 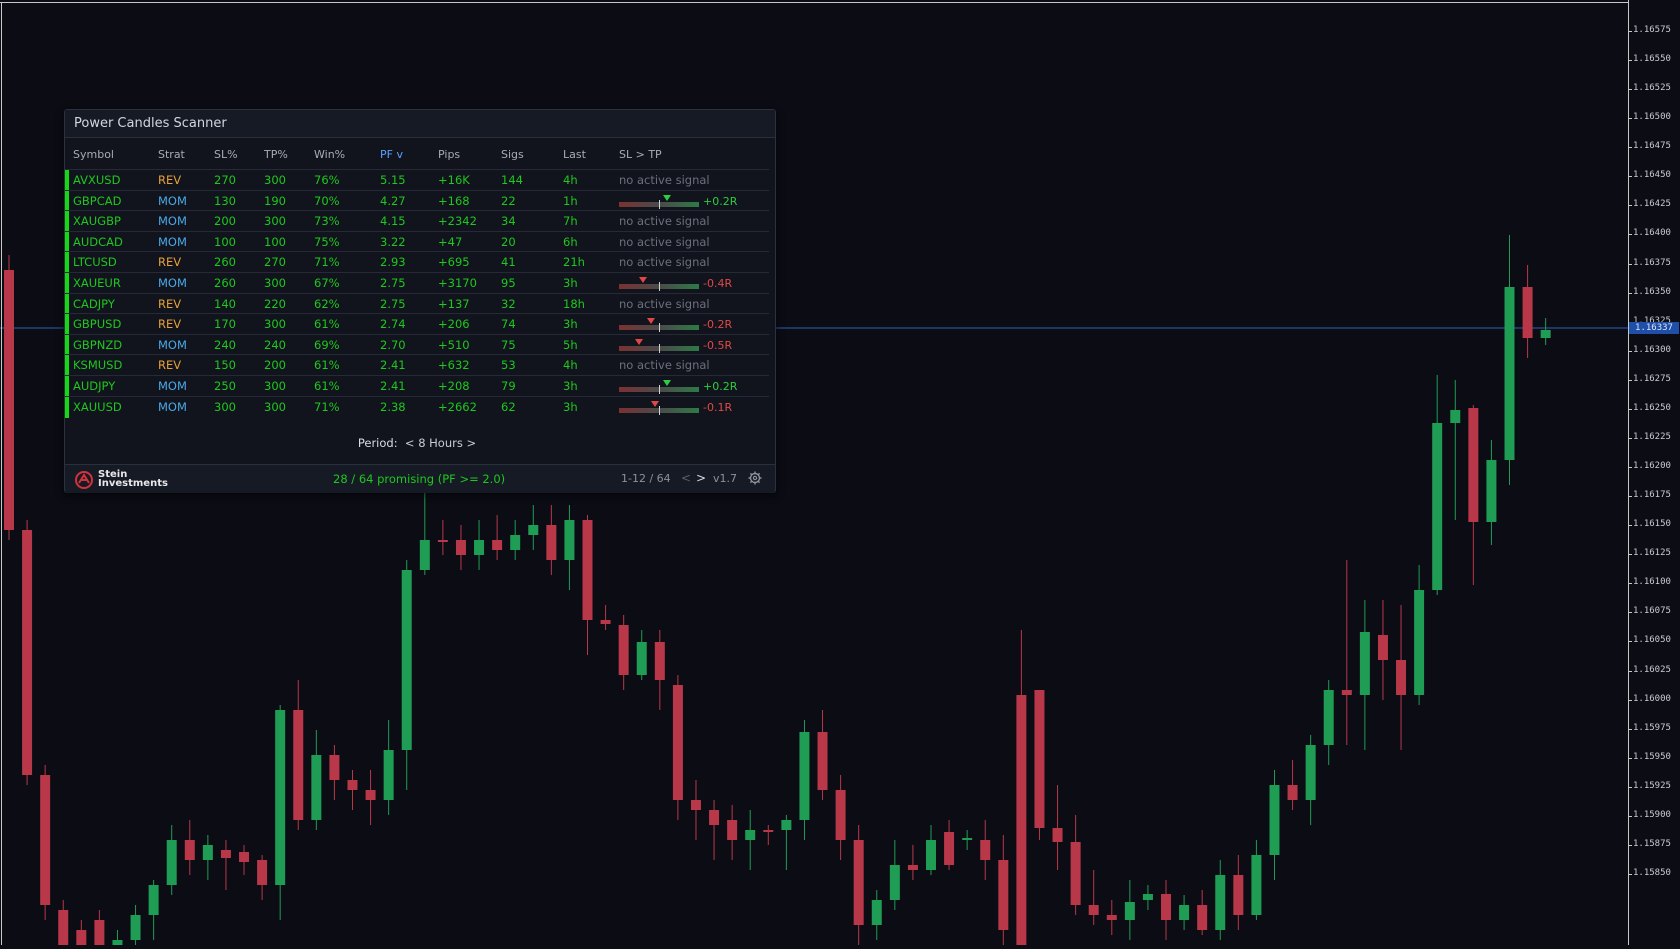 I want to click on cell-pf: 2.41, so click(x=393, y=386).